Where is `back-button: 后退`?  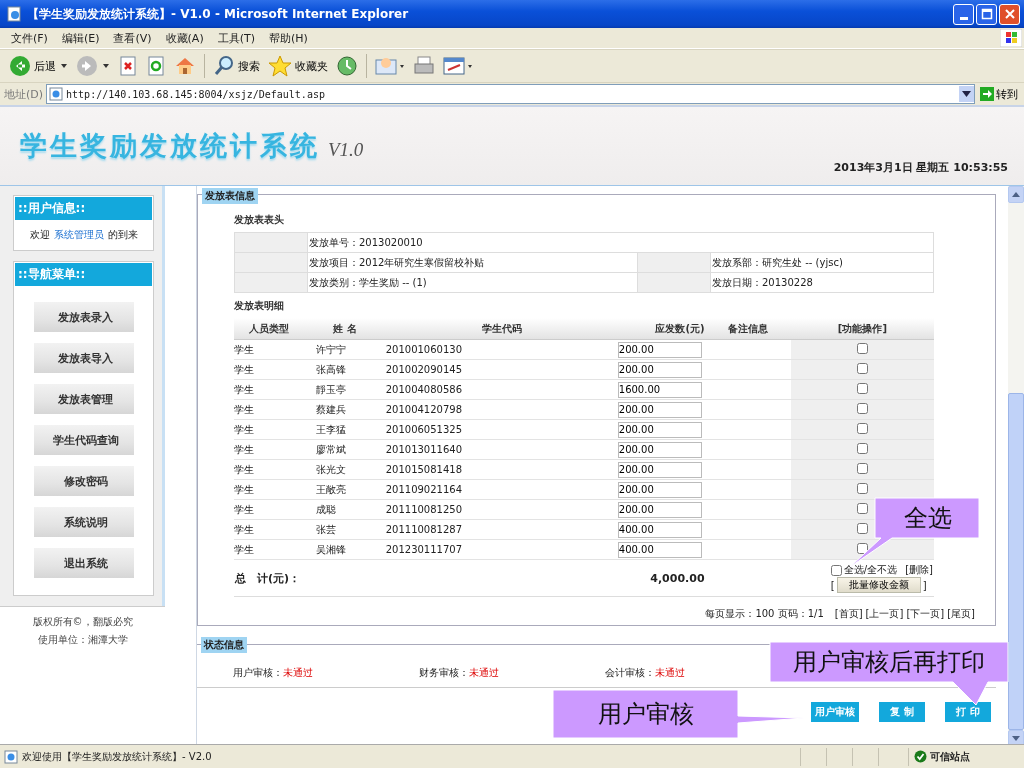
back-button: 后退 is located at coordinates (32, 66).